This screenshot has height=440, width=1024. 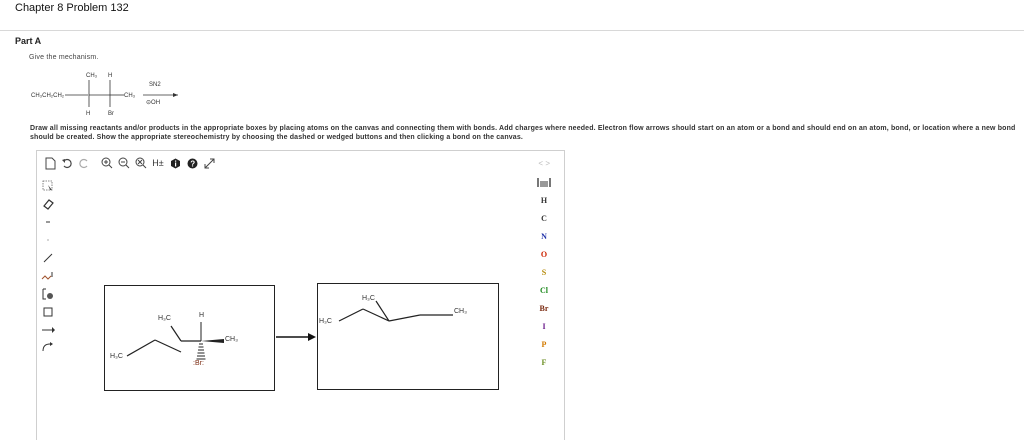 I want to click on panel-collapse-toggle: < >, so click(x=544, y=163).